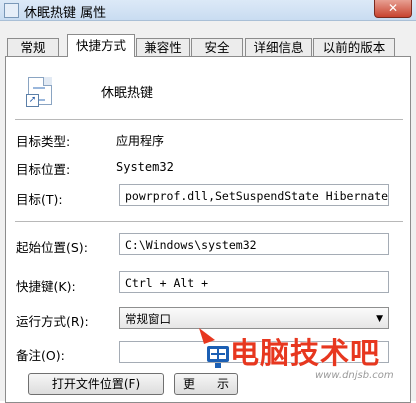 This screenshot has height=403, width=416. What do you see at coordinates (127, 93) in the screenshot?
I see `shortcut-name: 休眠热键` at bounding box center [127, 93].